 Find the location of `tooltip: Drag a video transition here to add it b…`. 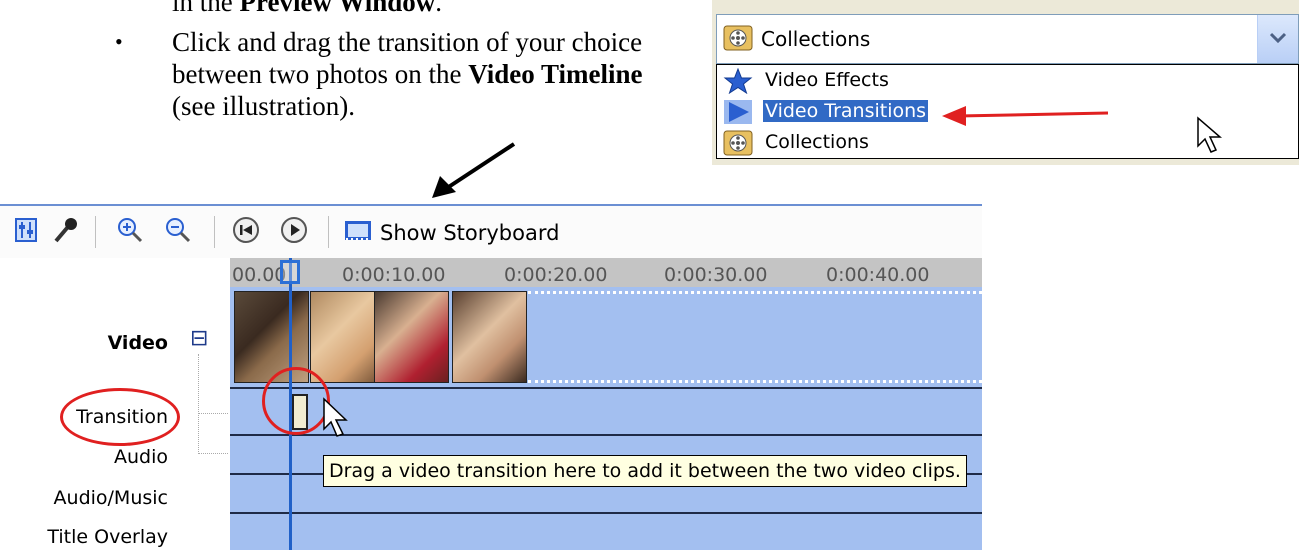

tooltip: Drag a video transition here to add it b… is located at coordinates (645, 471).